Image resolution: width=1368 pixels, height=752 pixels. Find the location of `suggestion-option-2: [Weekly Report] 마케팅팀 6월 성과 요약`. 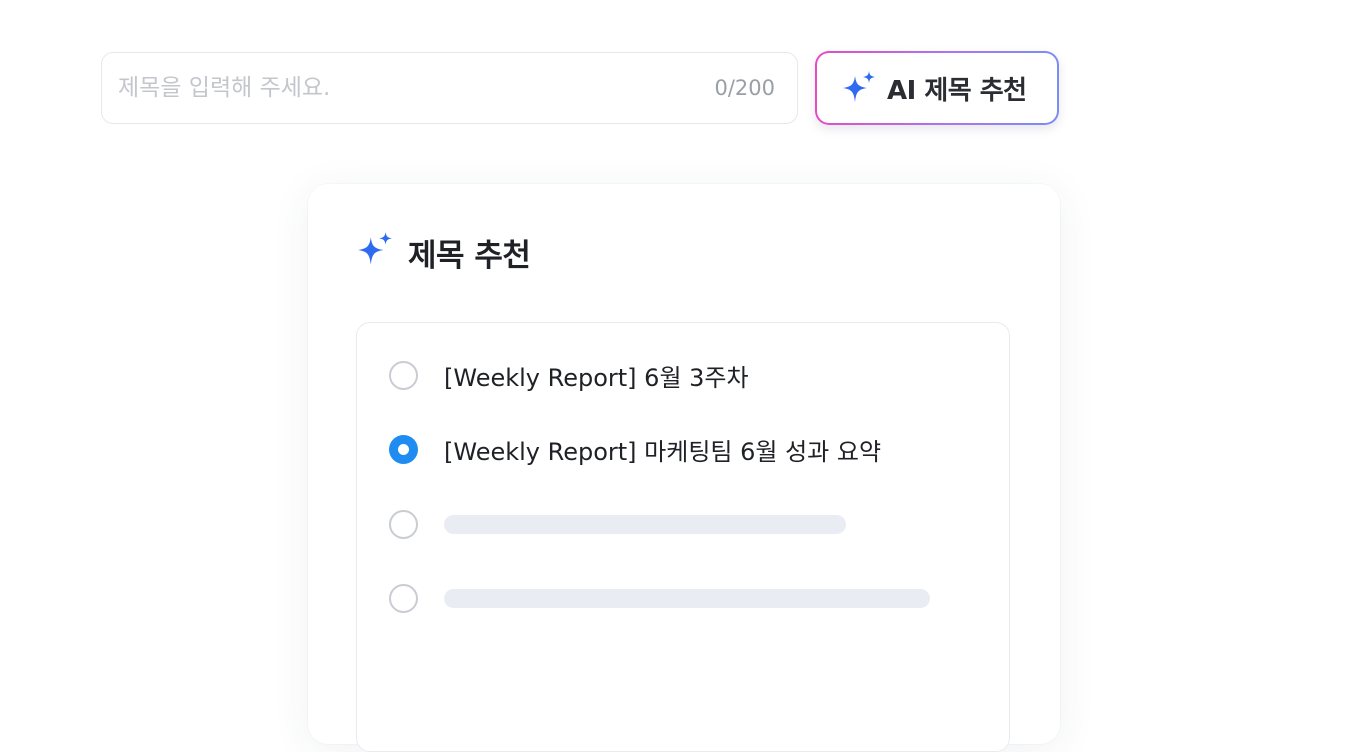

suggestion-option-2: [Weekly Report] 마케팅팀 6월 성과 요약 is located at coordinates (689, 449).